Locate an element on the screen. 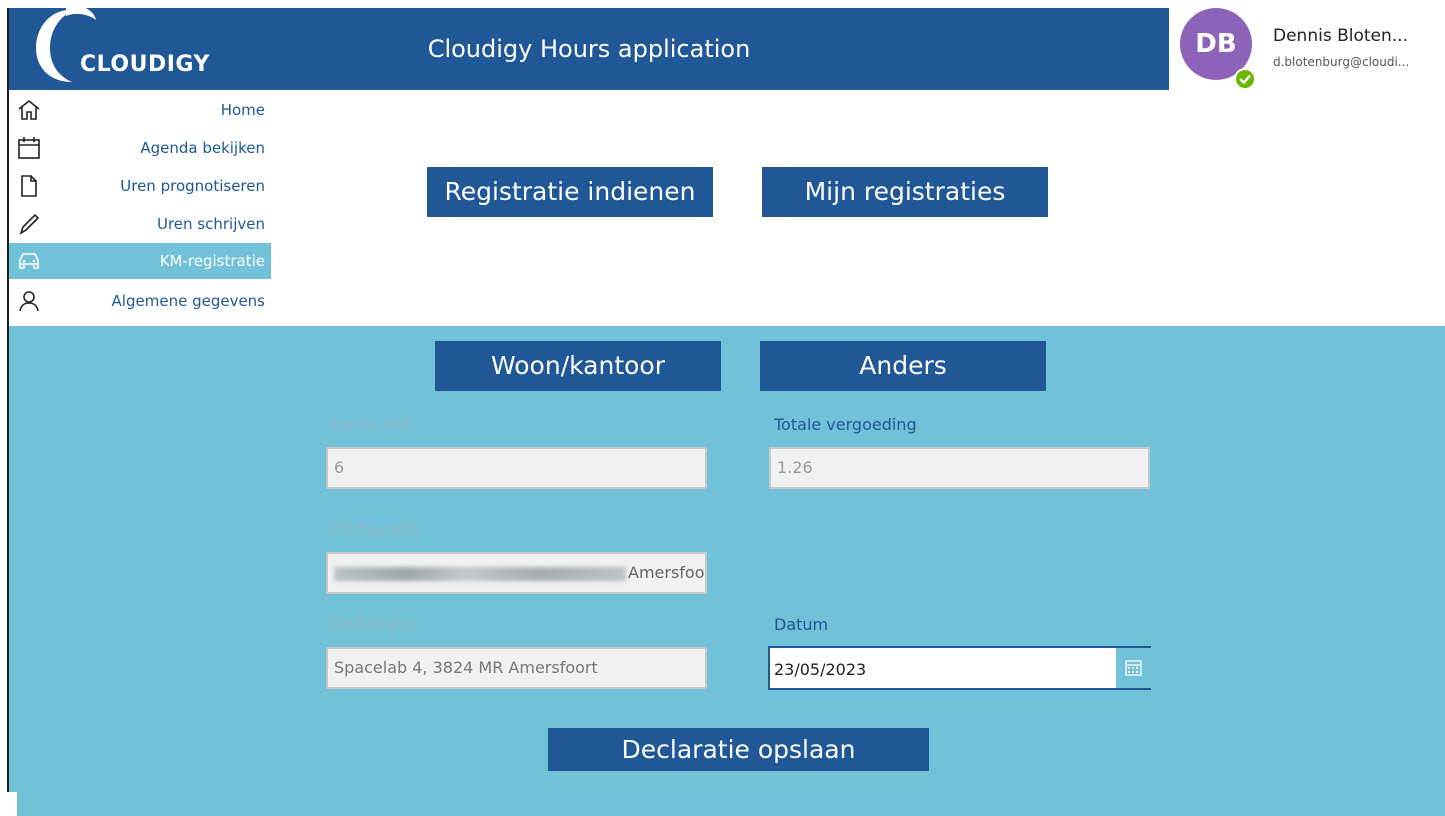 This screenshot has width=1445, height=816. person-icon is located at coordinates (29, 301).